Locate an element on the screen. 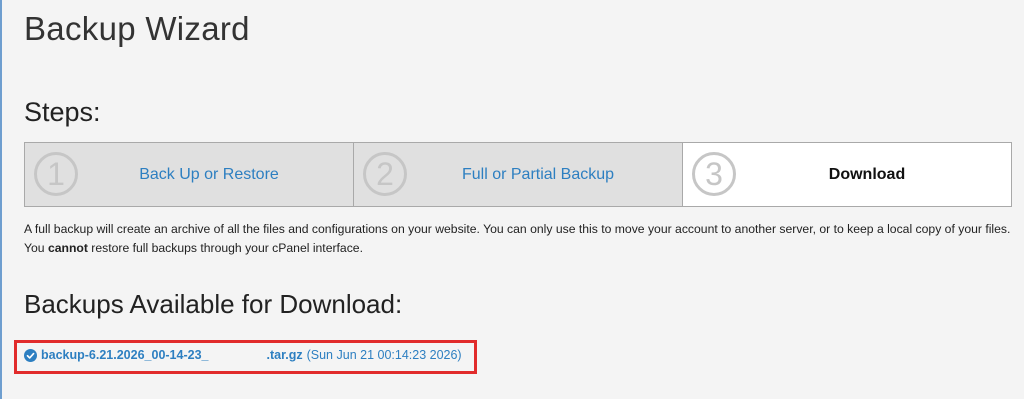 This screenshot has height=399, width=1024. check-circle-icon is located at coordinates (30, 355).